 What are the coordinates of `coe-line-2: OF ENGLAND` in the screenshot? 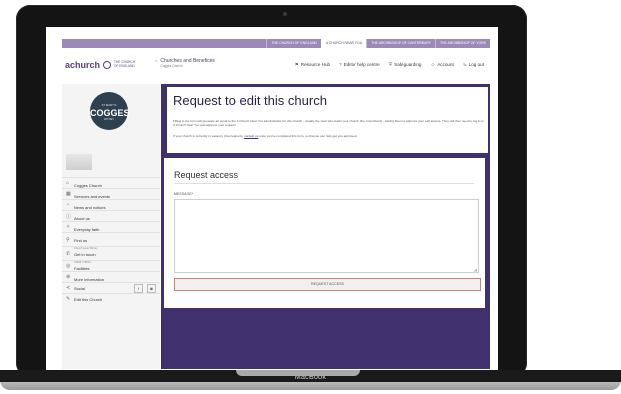 It's located at (124, 66).